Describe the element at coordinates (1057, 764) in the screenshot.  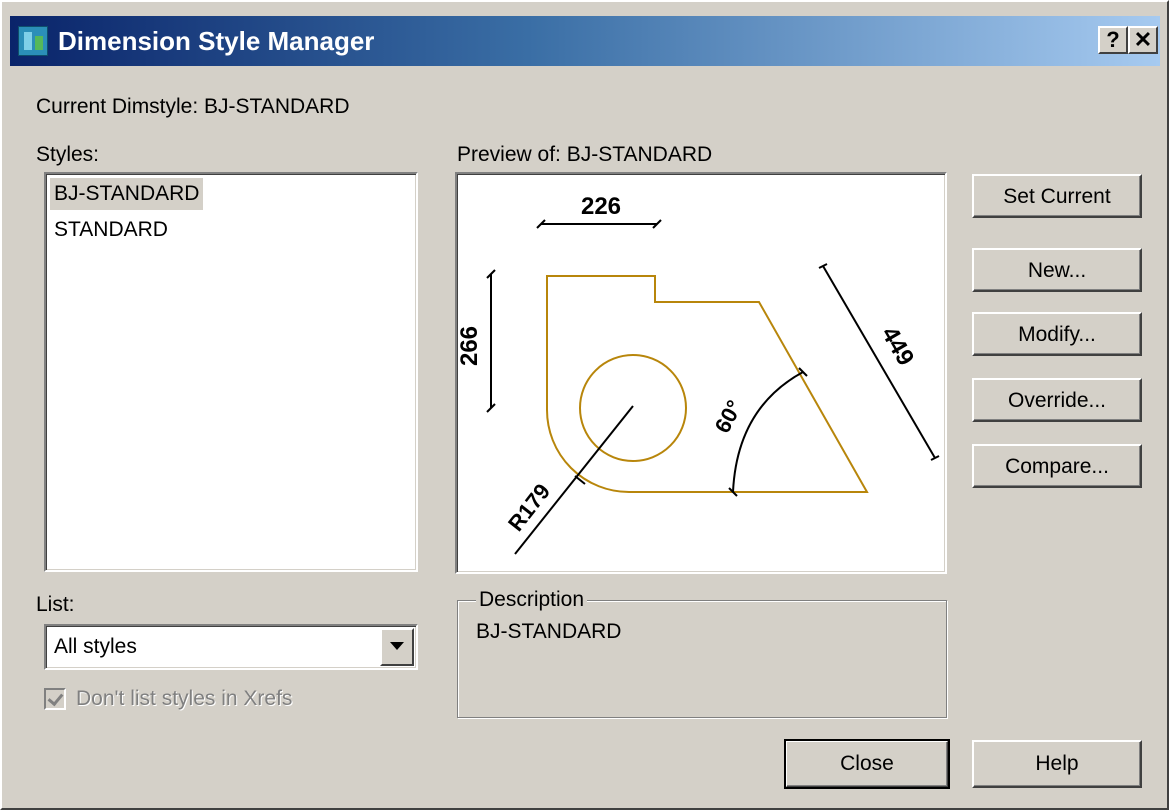
I see `help-button: Help` at that location.